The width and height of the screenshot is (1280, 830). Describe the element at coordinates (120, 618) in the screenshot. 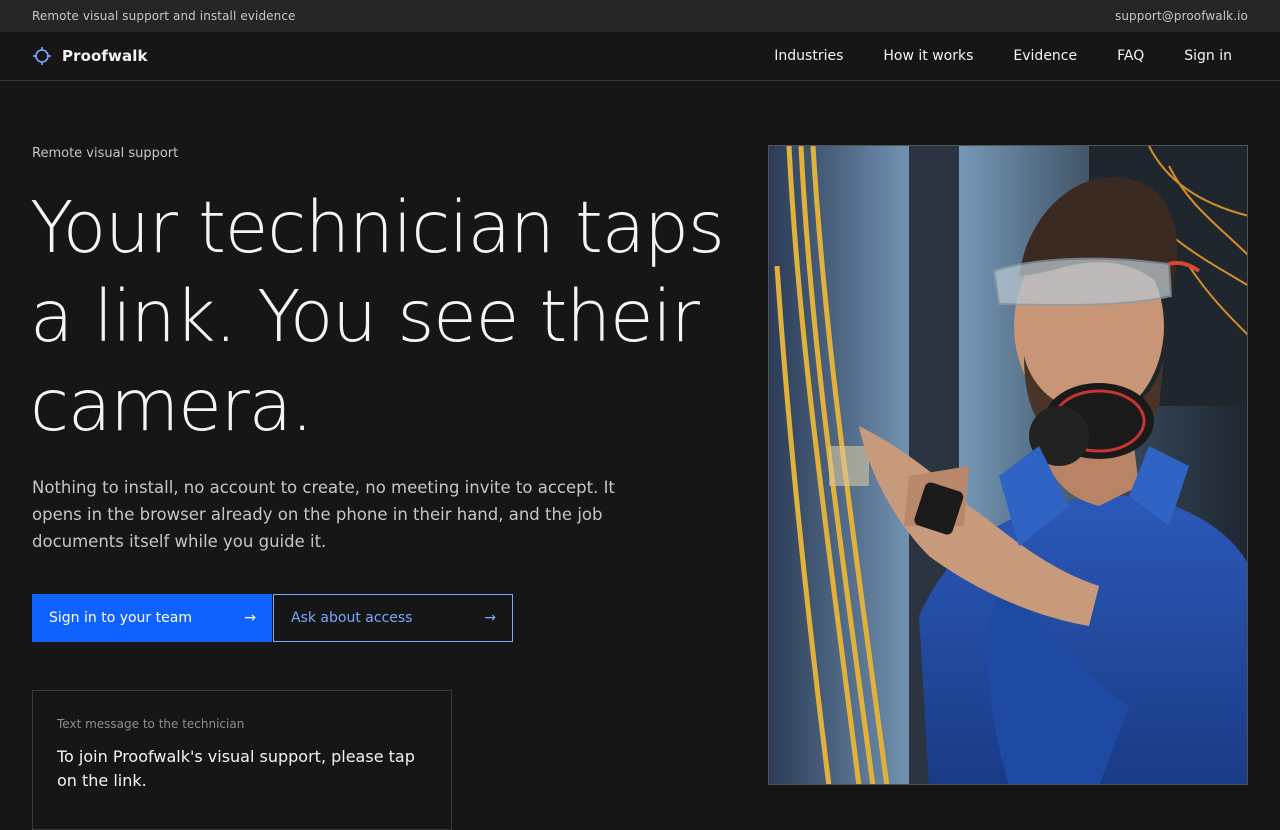

I see `sign-in-team-label: Sign in to your team` at that location.